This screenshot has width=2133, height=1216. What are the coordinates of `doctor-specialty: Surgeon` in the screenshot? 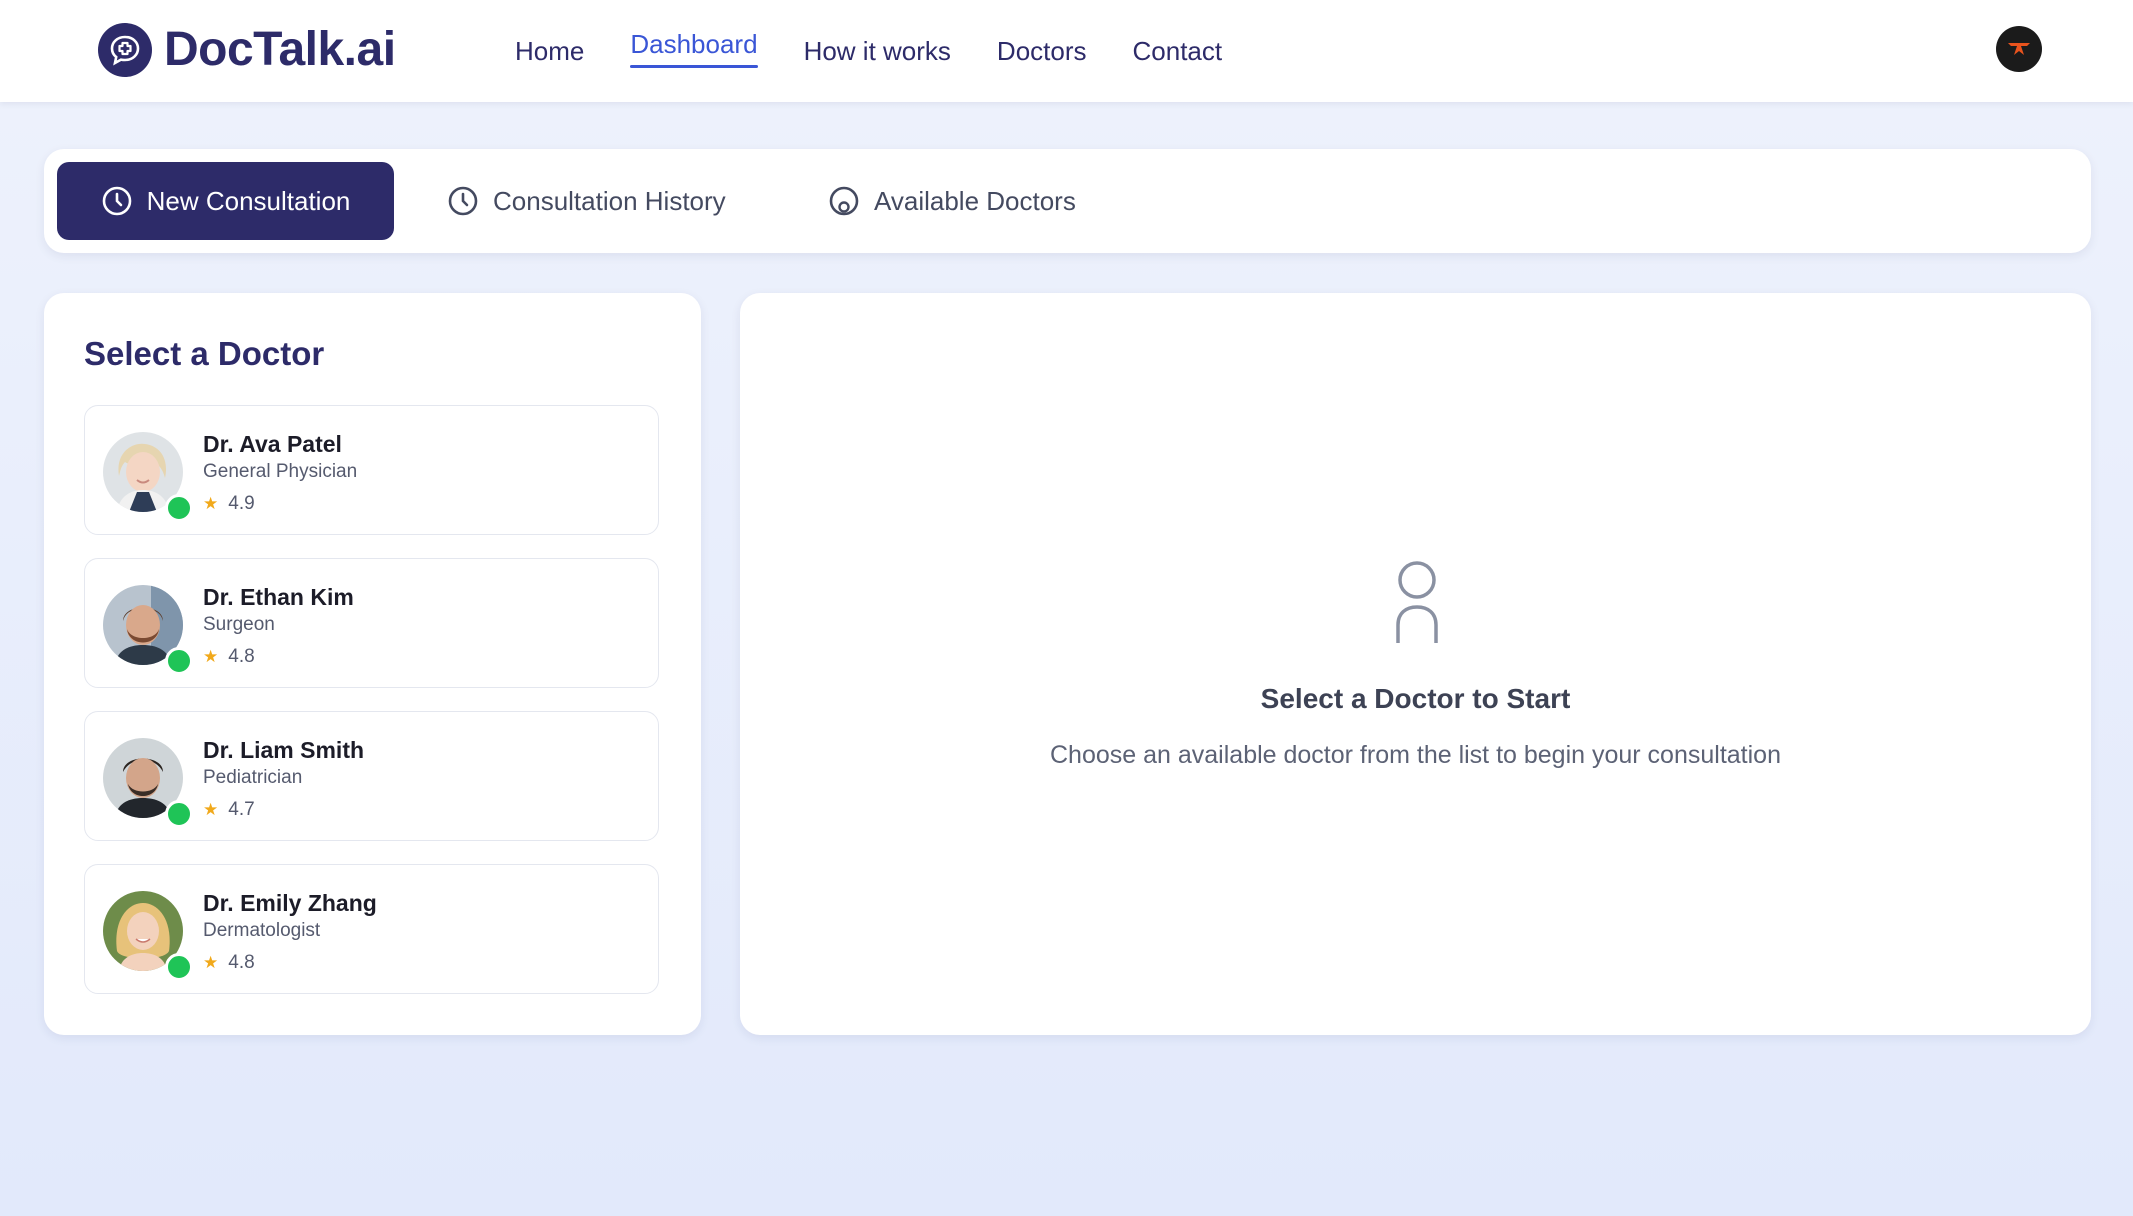 It's located at (239, 624).